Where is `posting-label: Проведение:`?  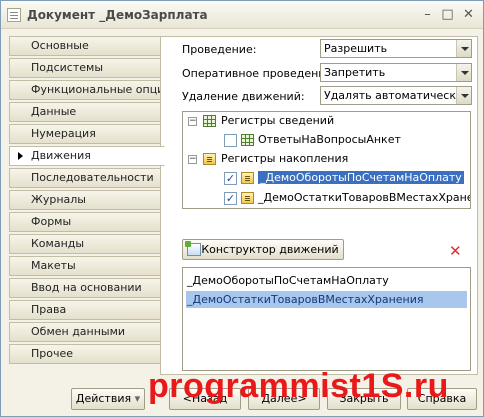 posting-label: Проведение: is located at coordinates (219, 49).